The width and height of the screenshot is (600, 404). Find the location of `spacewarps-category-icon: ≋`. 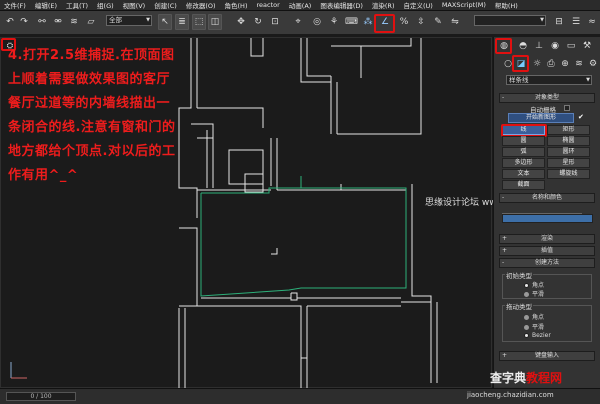

spacewarps-category-icon: ≋ is located at coordinates (579, 64).